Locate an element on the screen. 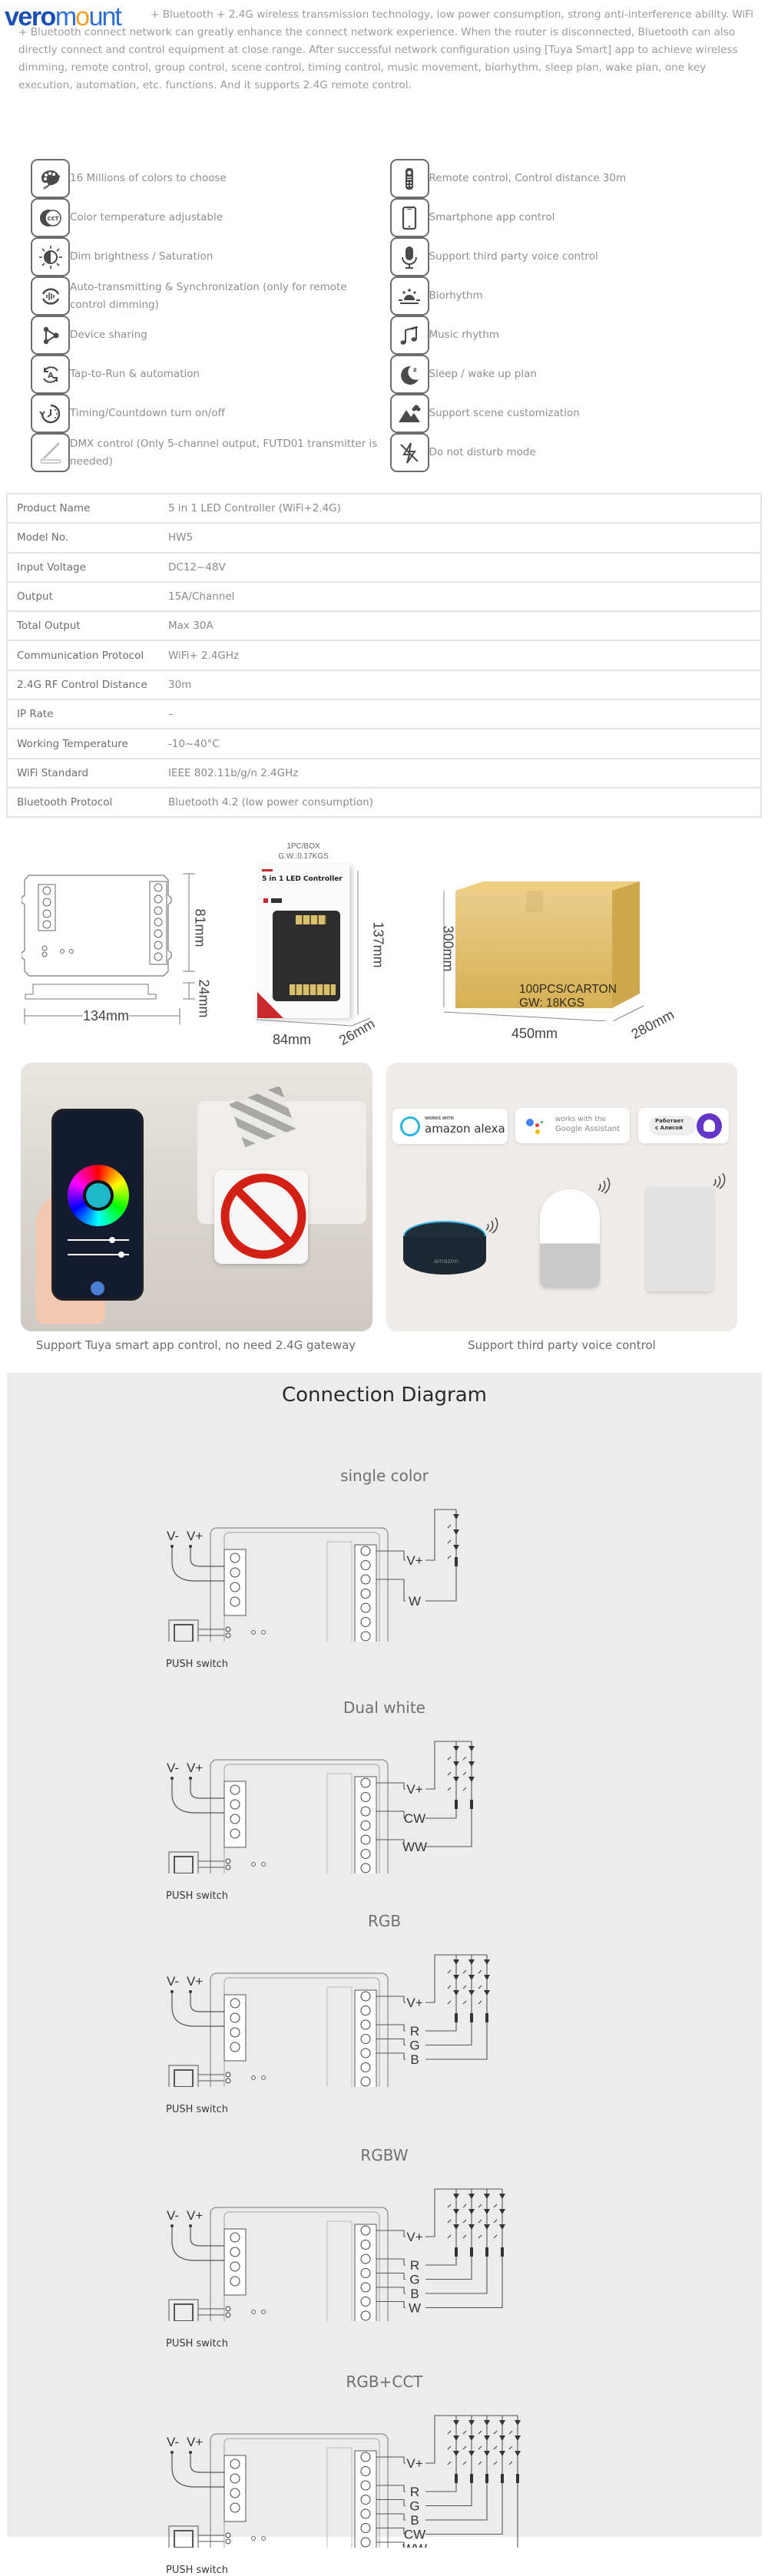 The image size is (768, 2576). spec-key: 2.4G RF Control Distance is located at coordinates (82, 684).